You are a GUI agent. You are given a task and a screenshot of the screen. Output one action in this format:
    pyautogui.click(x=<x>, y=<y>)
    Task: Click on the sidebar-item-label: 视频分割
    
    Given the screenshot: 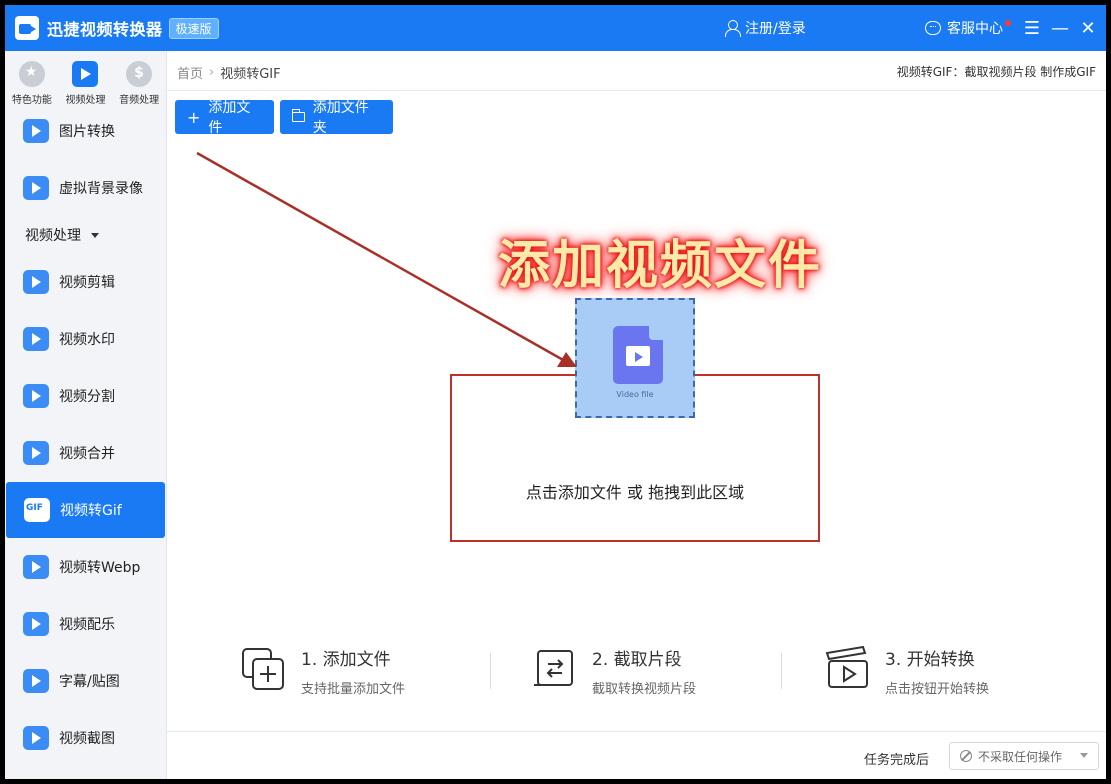 What is the action you would take?
    pyautogui.click(x=87, y=397)
    